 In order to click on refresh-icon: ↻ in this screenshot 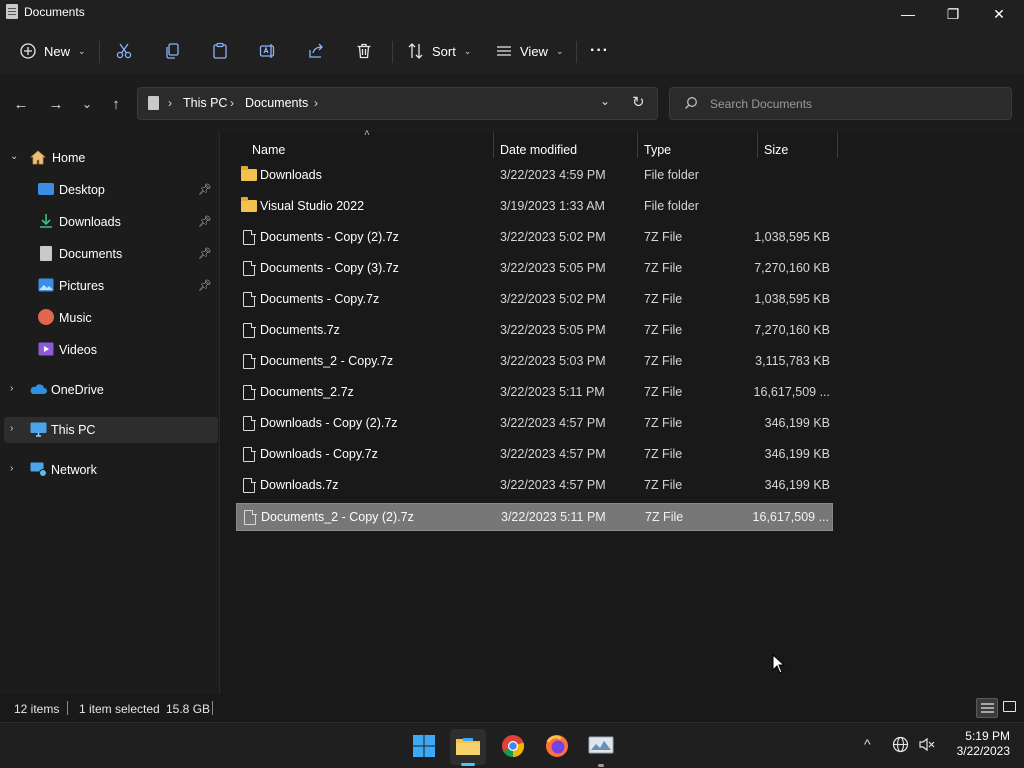, I will do `click(638, 102)`.